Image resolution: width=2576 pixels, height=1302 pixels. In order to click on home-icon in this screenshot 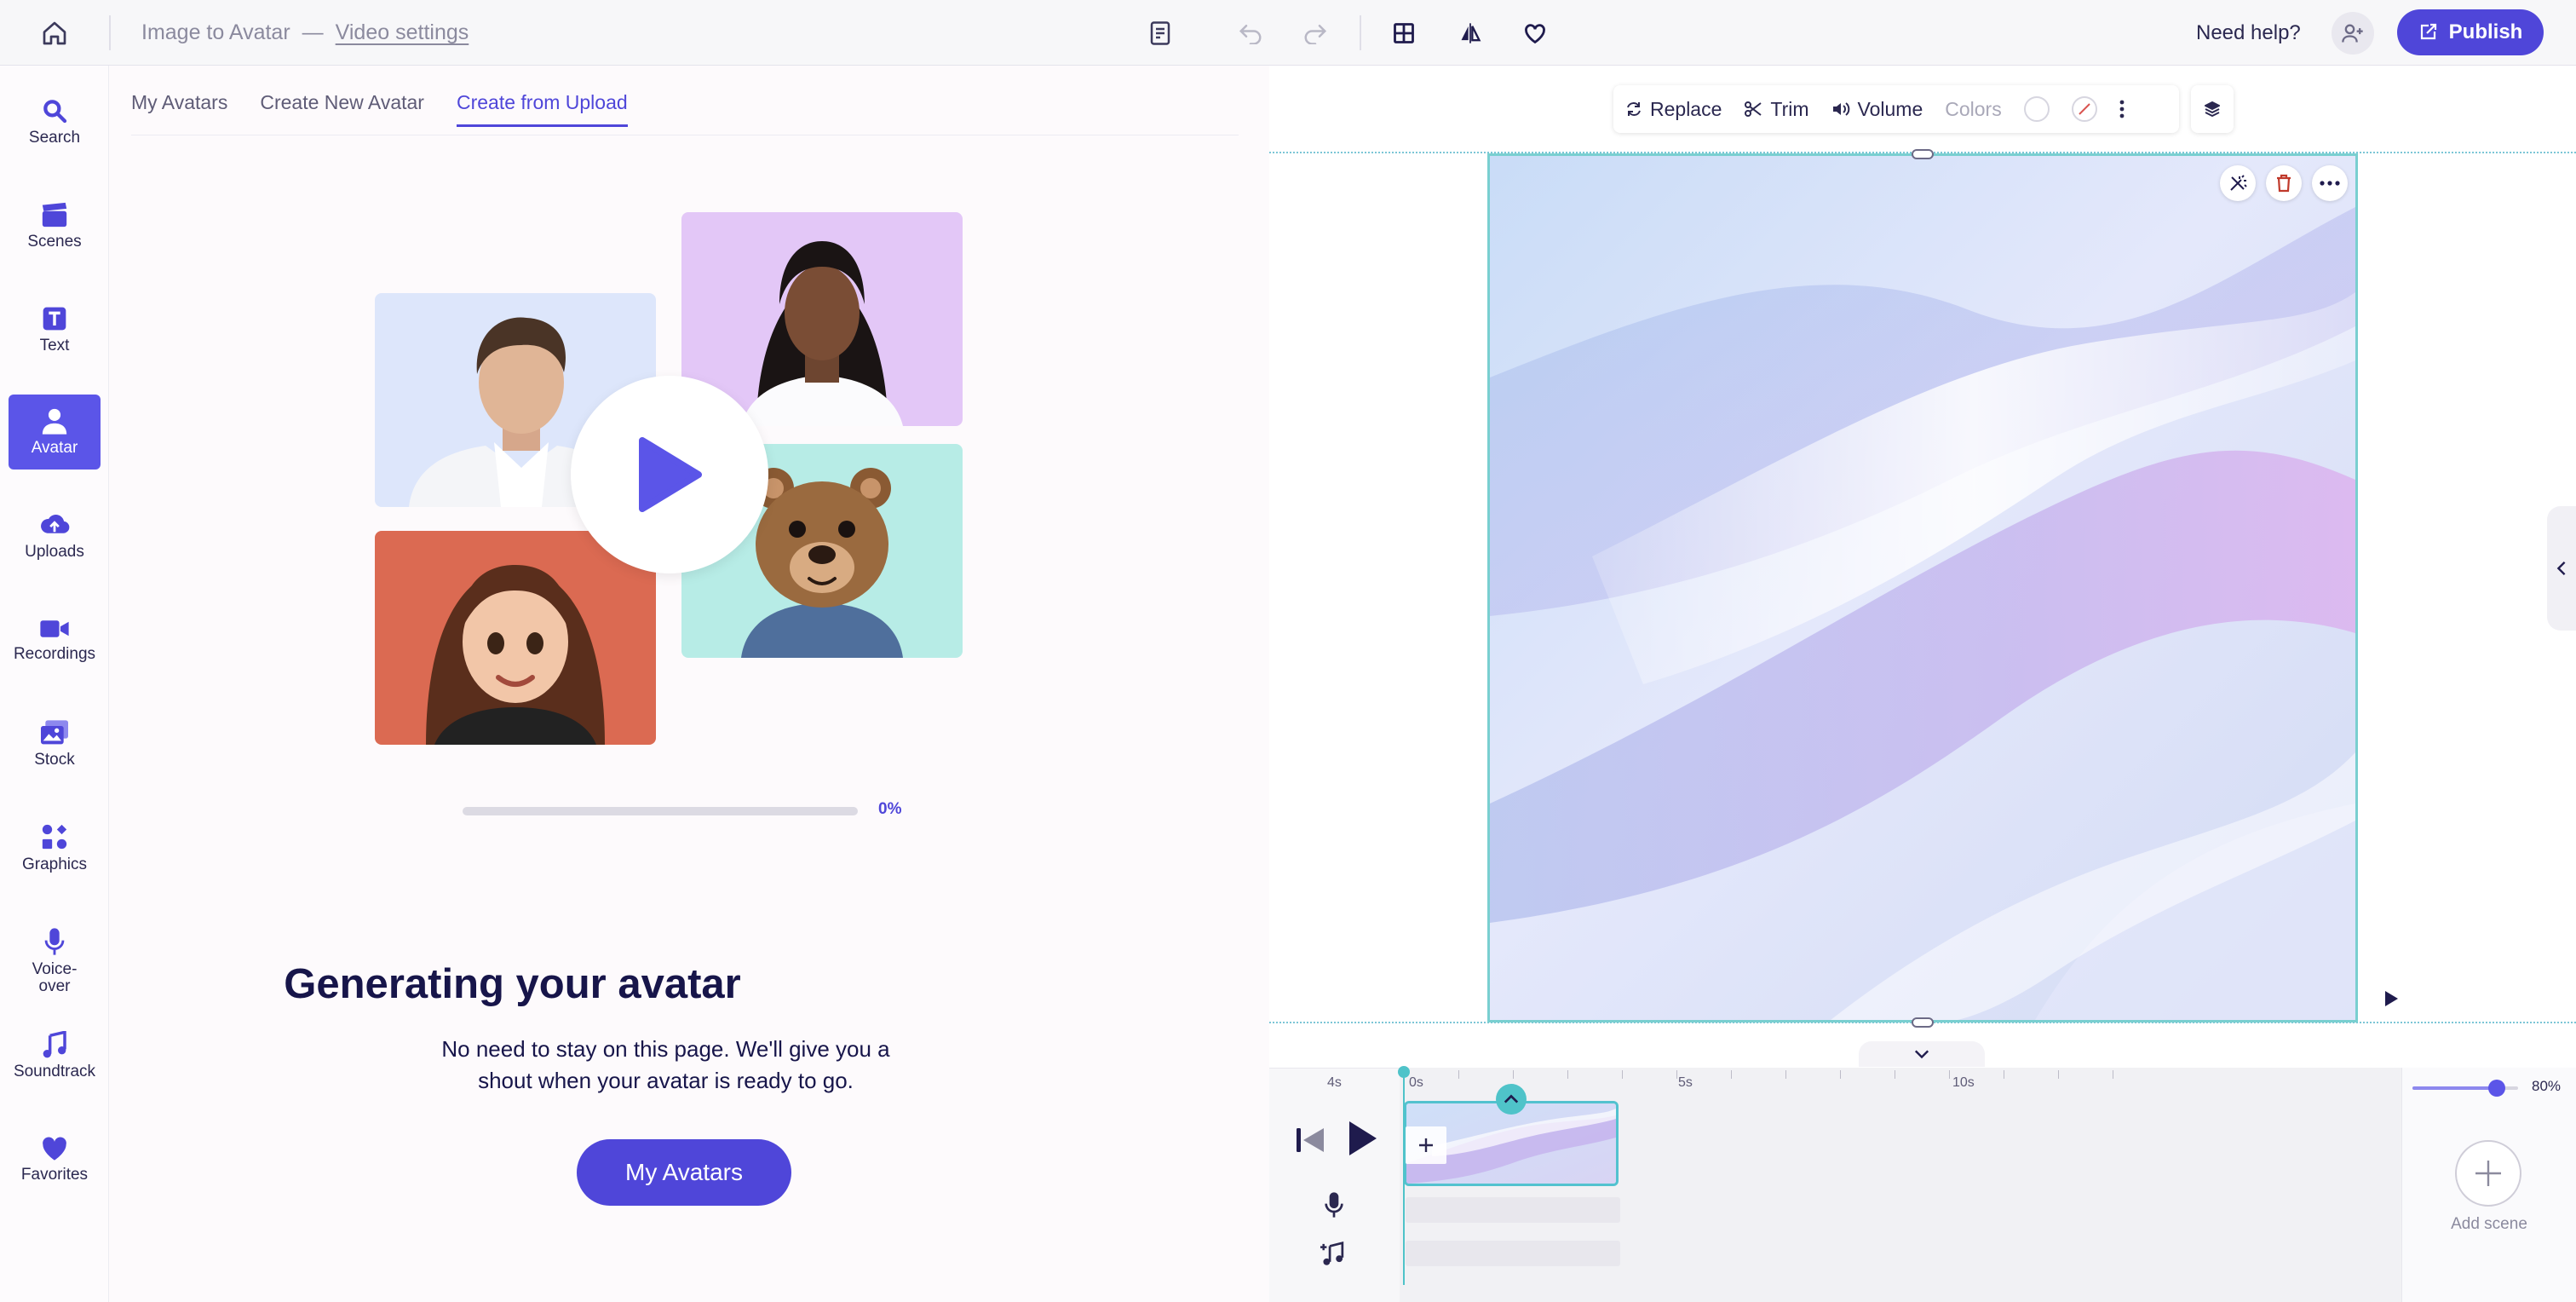, I will do `click(55, 33)`.